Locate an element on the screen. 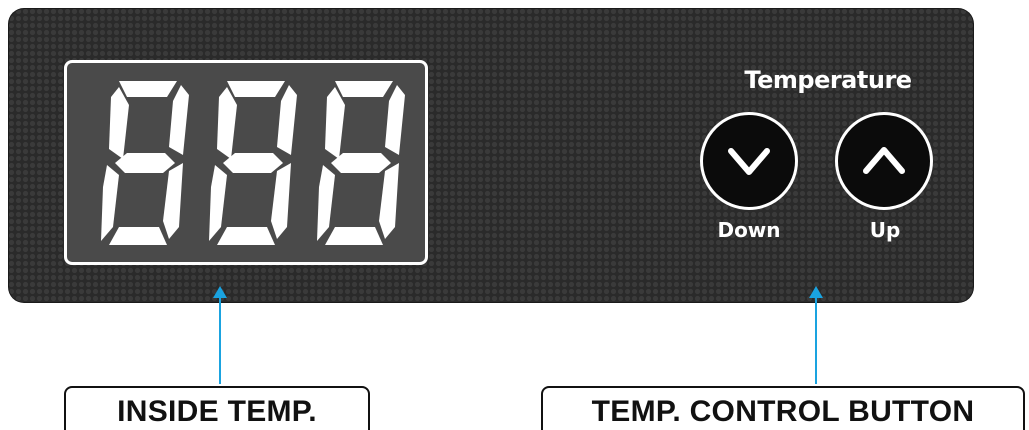  chevron-up-icon is located at coordinates (884, 160).